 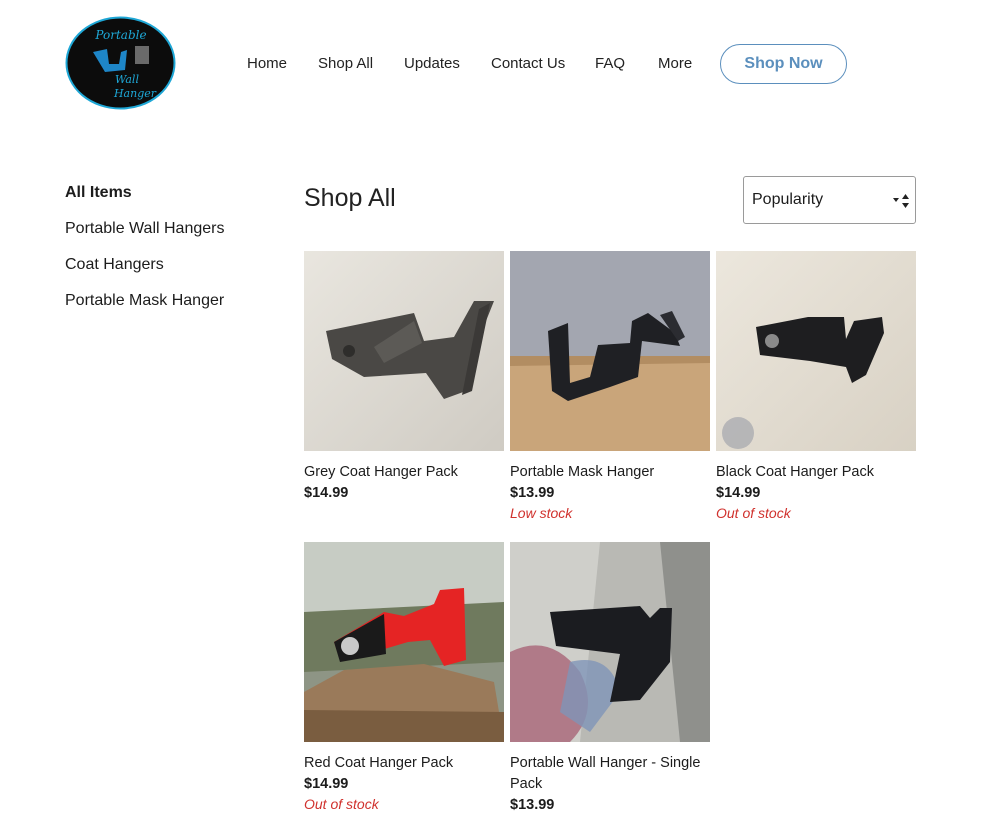 I want to click on nav-home: Home, so click(x=267, y=63).